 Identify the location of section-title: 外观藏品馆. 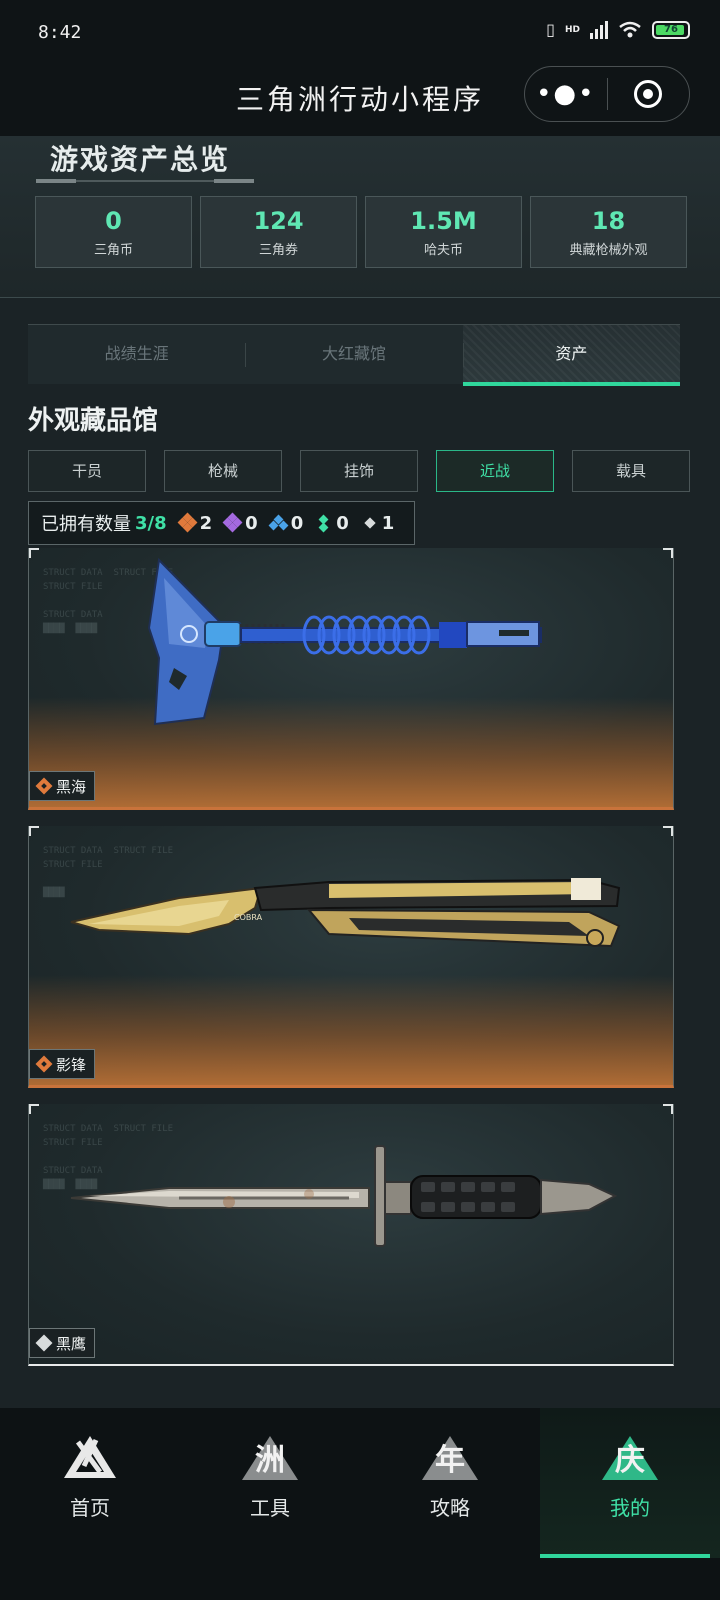
(93, 421).